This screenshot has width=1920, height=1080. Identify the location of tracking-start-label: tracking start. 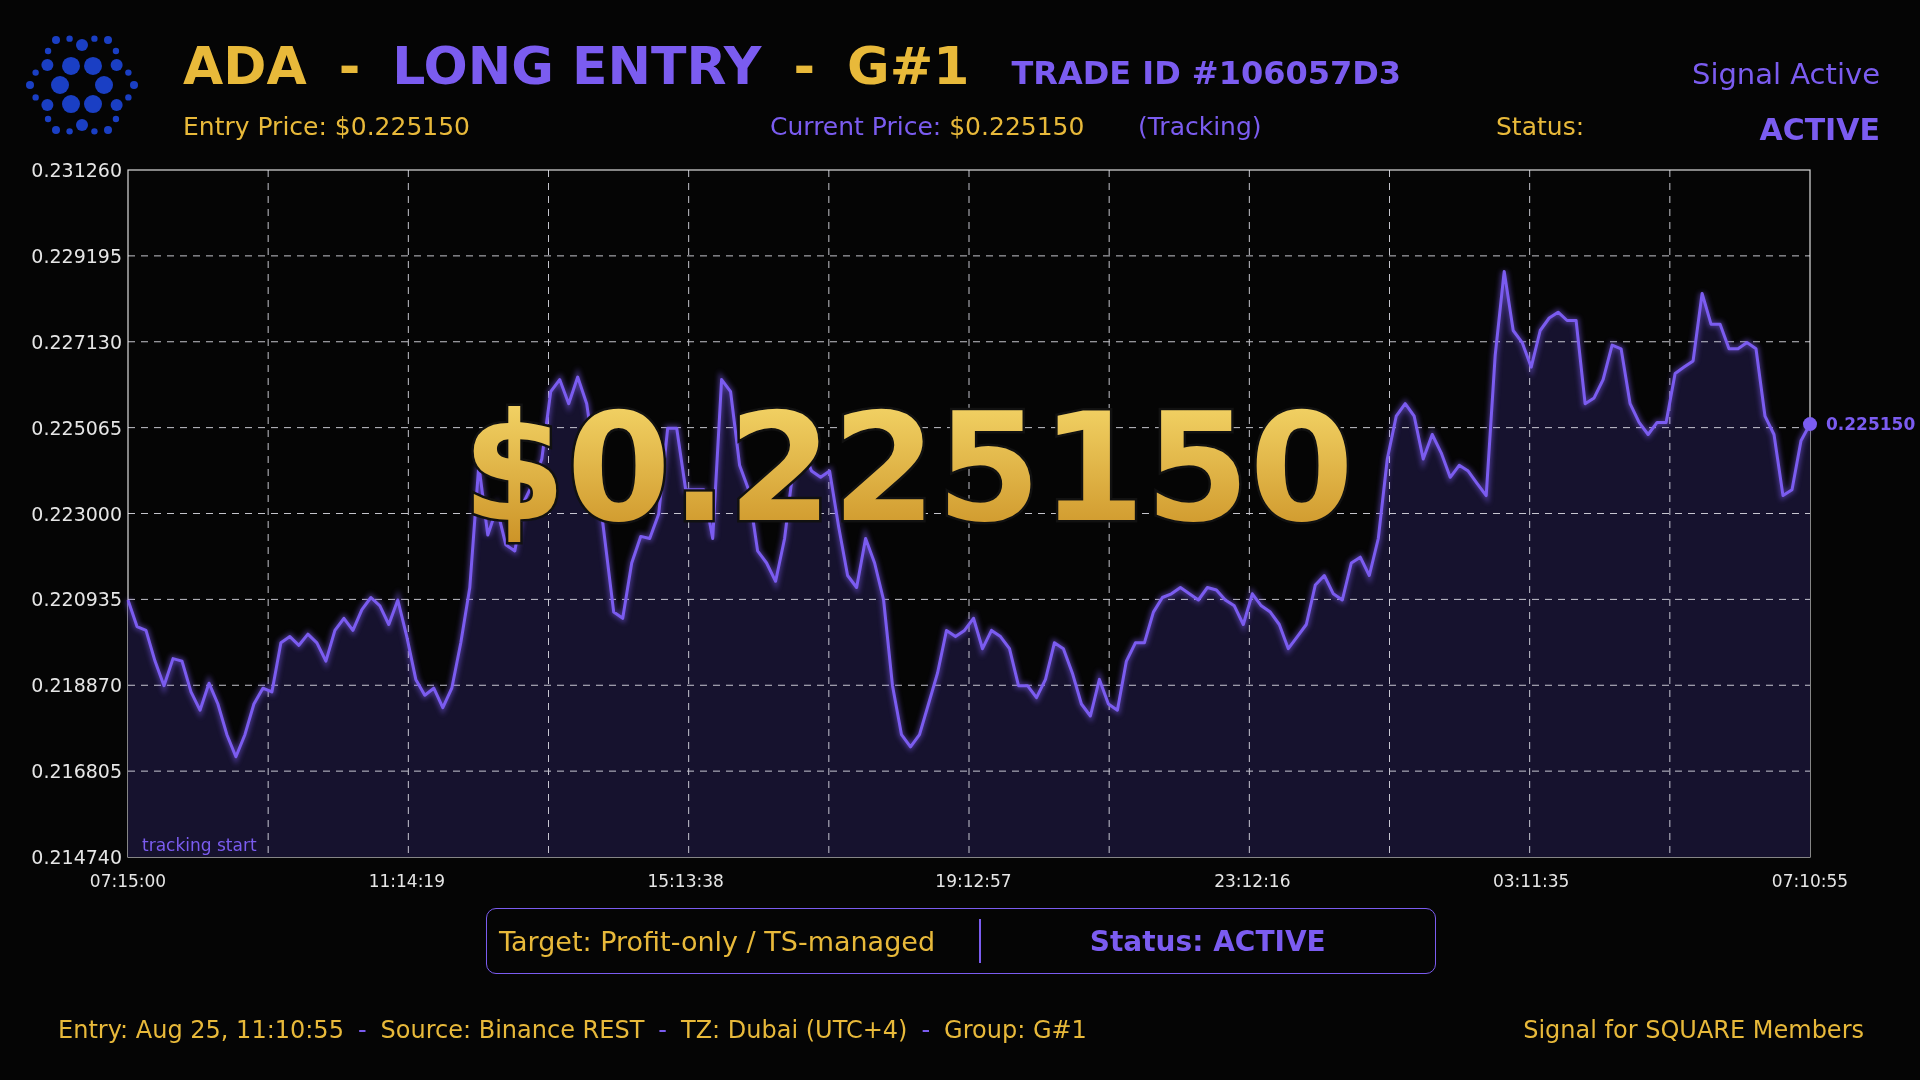
(199, 845).